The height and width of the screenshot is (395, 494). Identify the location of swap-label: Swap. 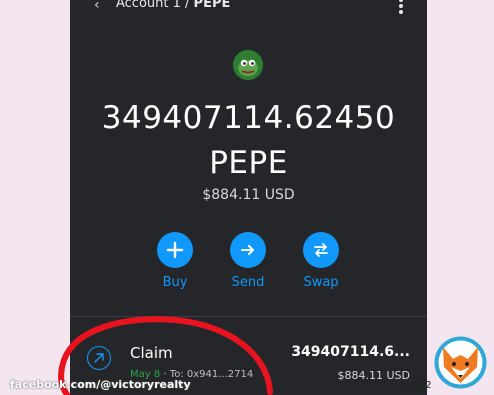
(321, 282).